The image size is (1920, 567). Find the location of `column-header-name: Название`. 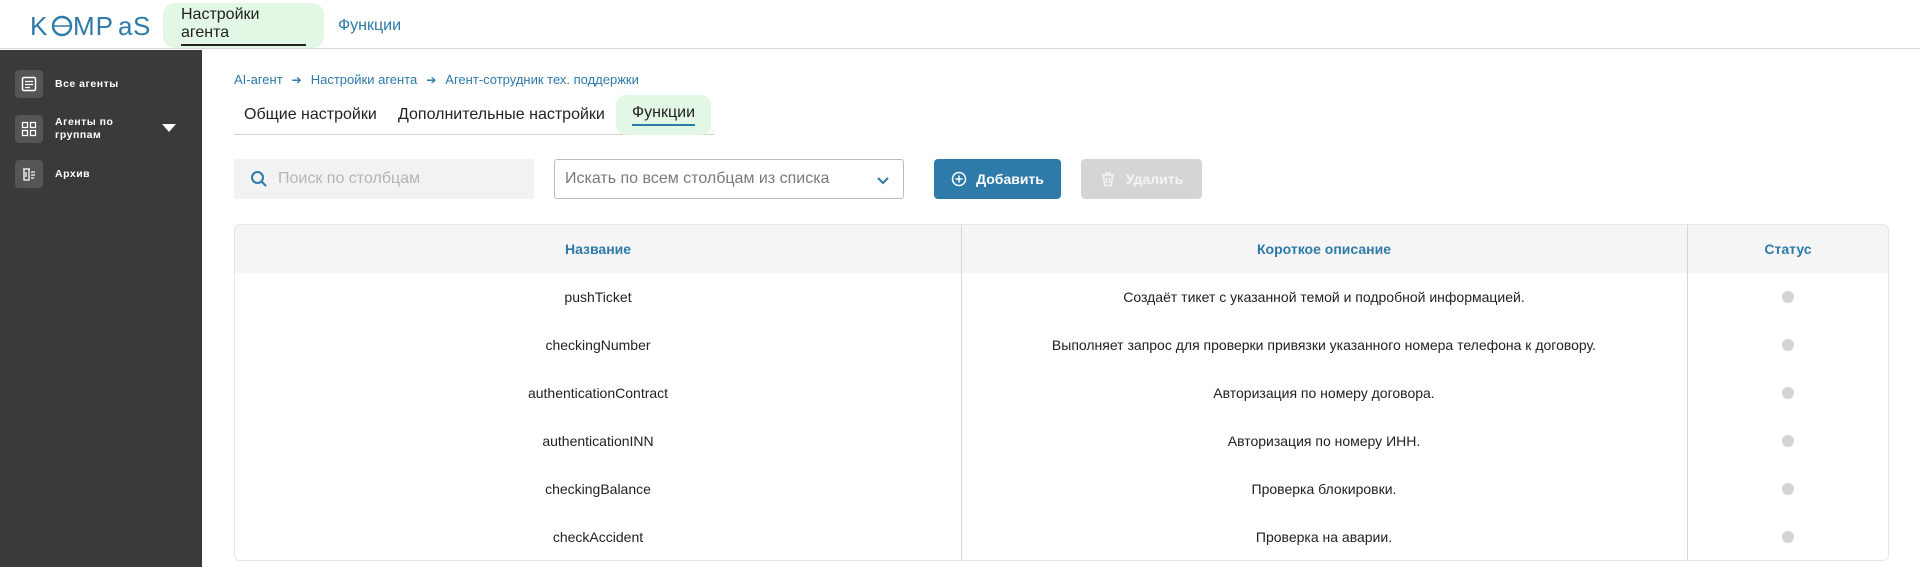

column-header-name: Название is located at coordinates (598, 249).